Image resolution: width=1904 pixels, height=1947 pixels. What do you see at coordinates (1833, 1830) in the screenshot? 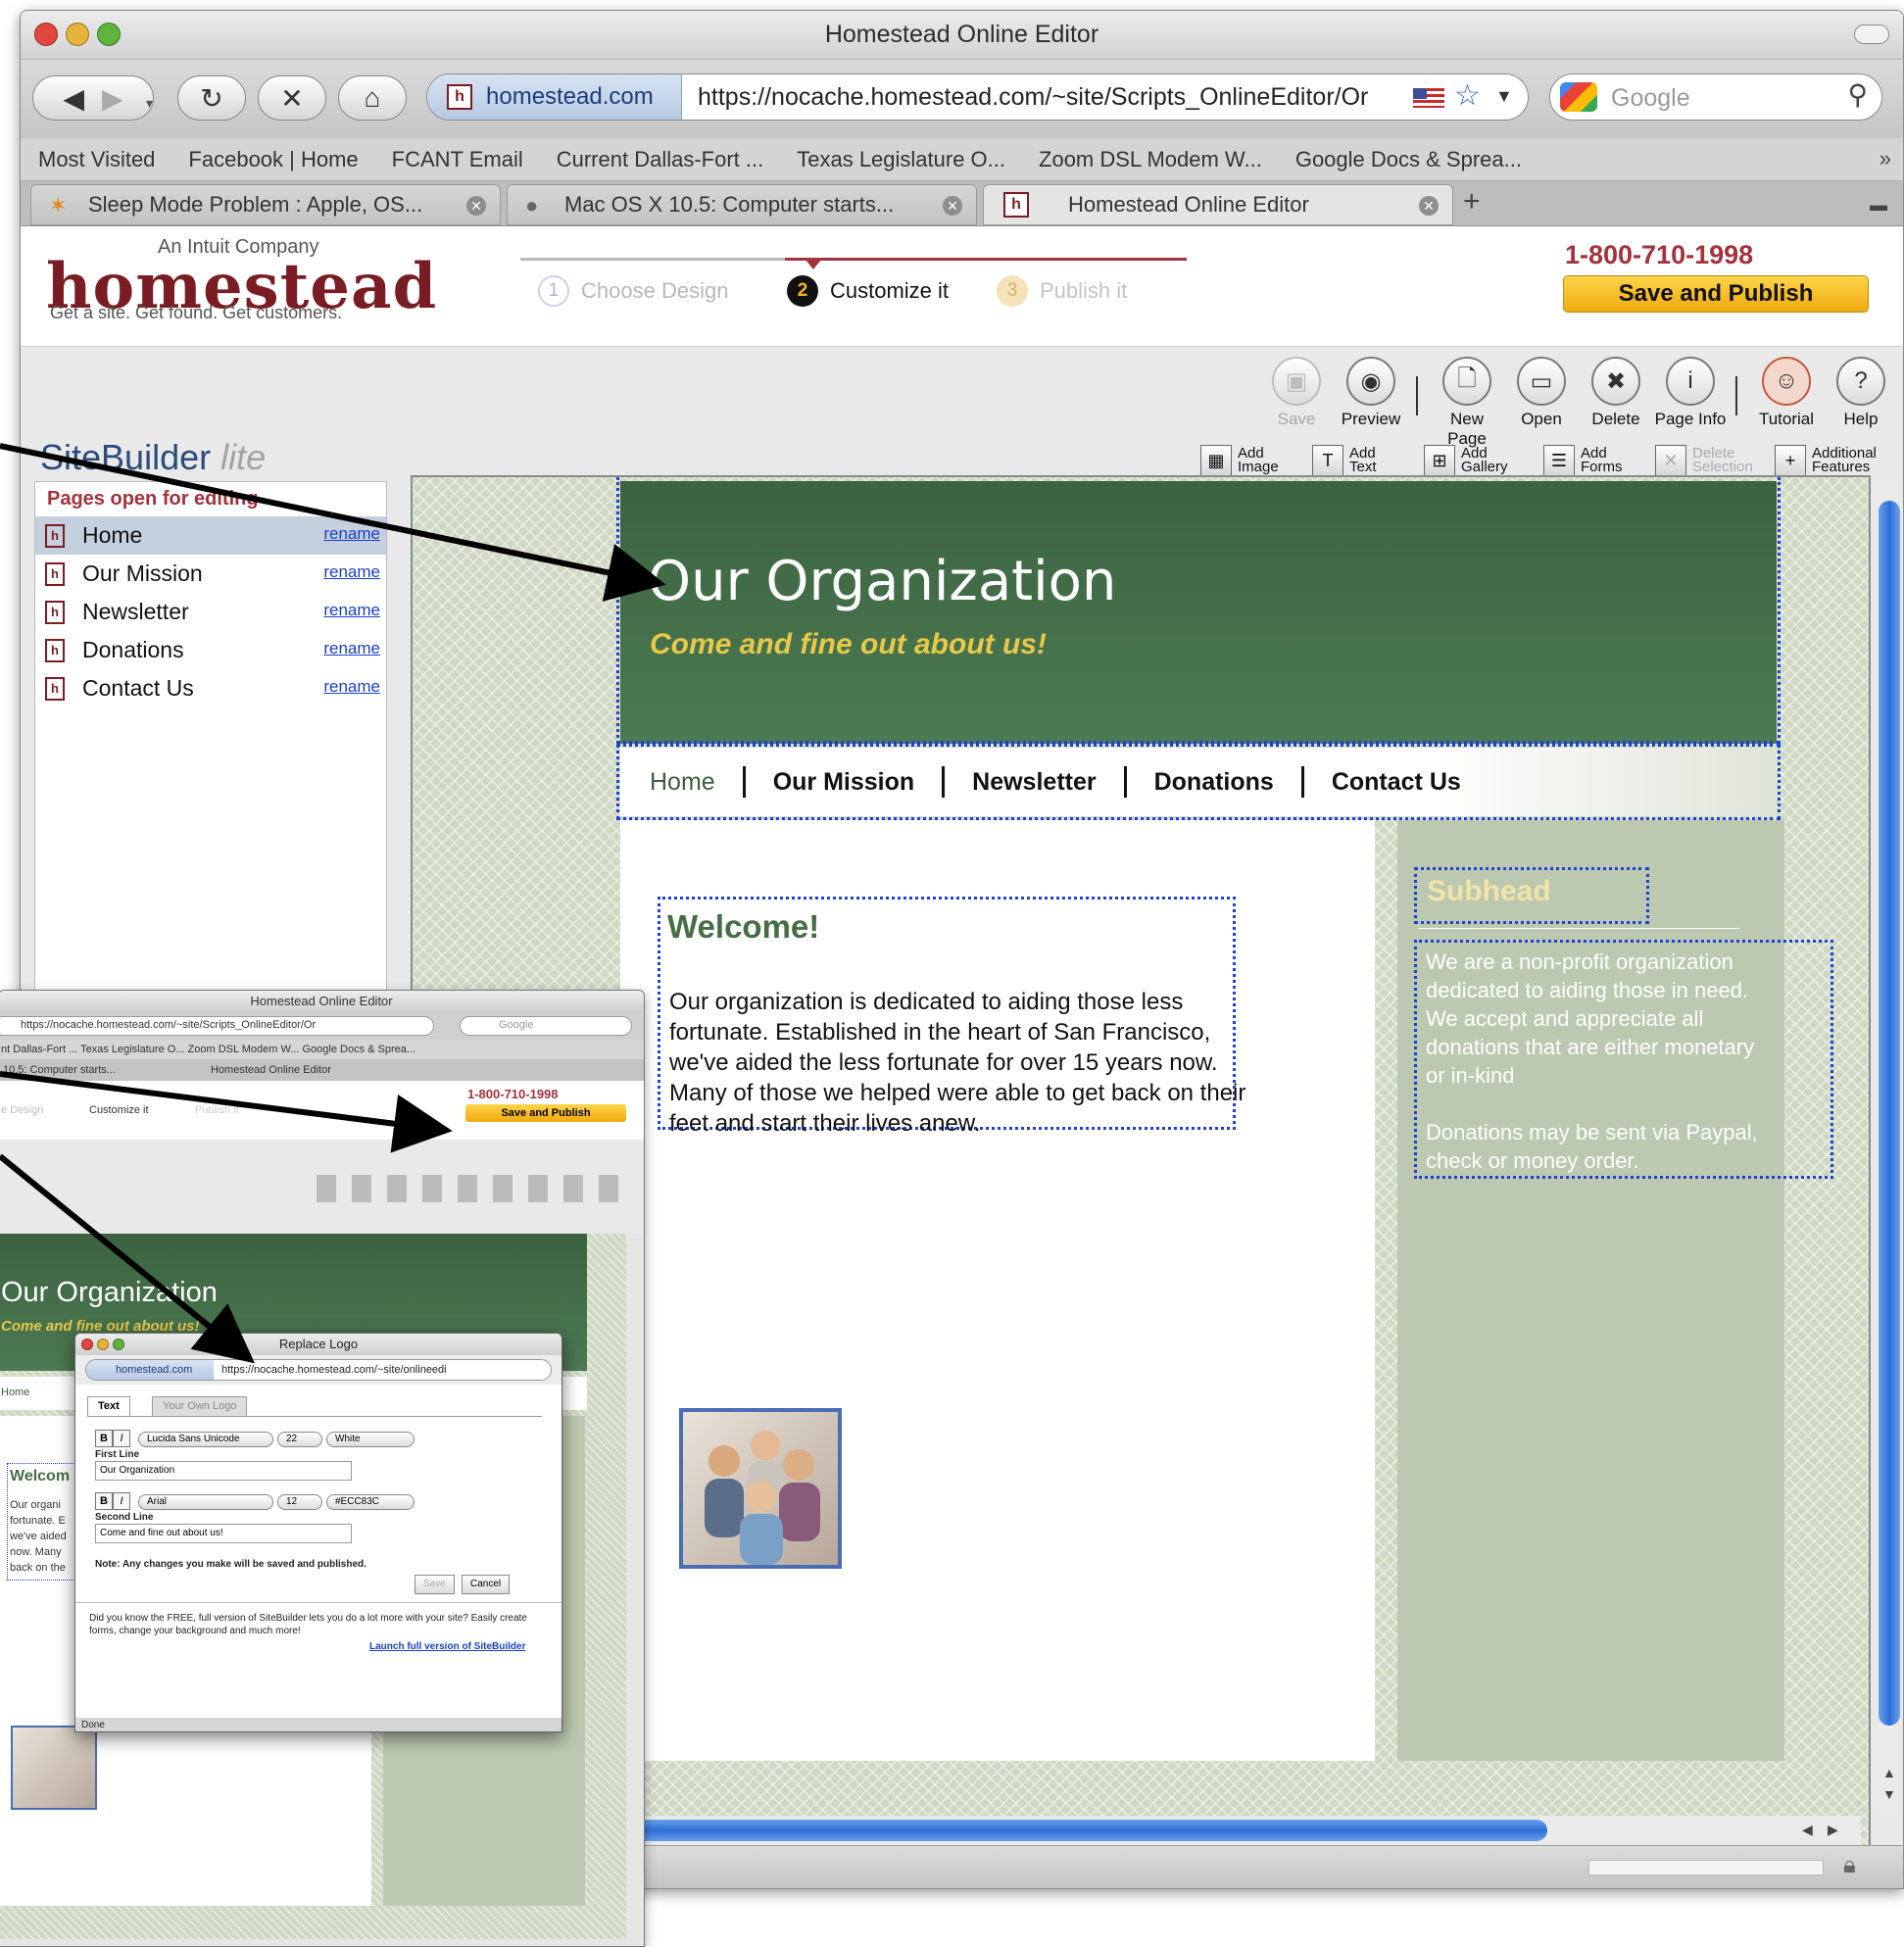
I see `scroll-right-icon: ▶` at bounding box center [1833, 1830].